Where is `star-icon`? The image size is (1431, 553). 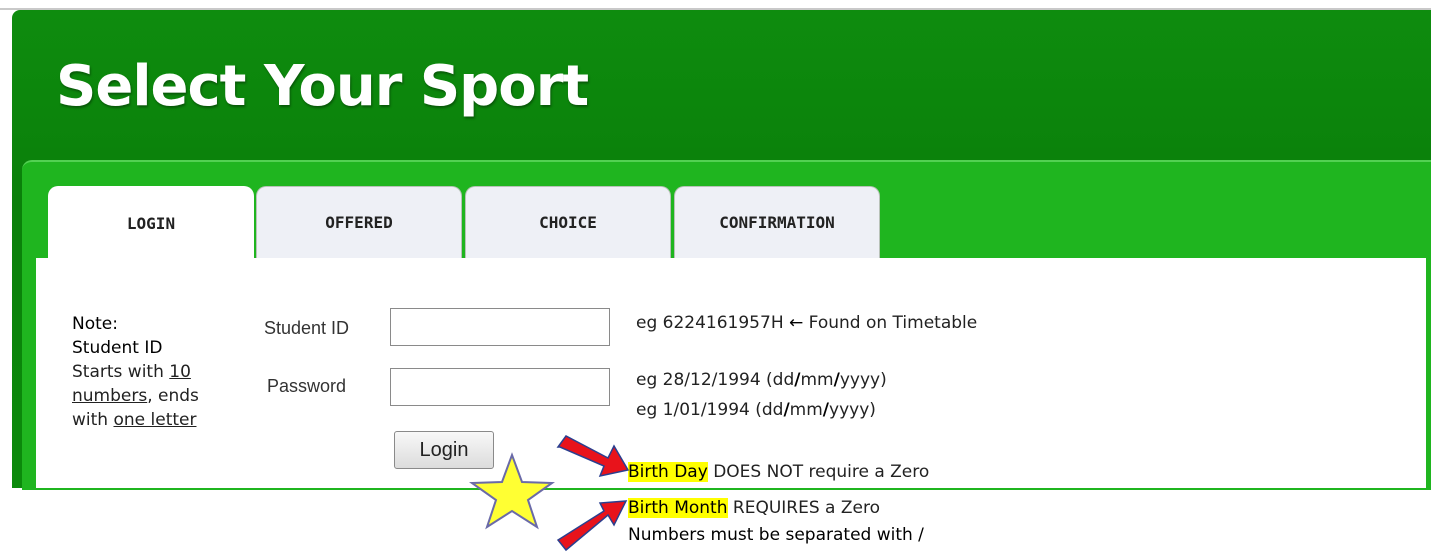 star-icon is located at coordinates (512, 491).